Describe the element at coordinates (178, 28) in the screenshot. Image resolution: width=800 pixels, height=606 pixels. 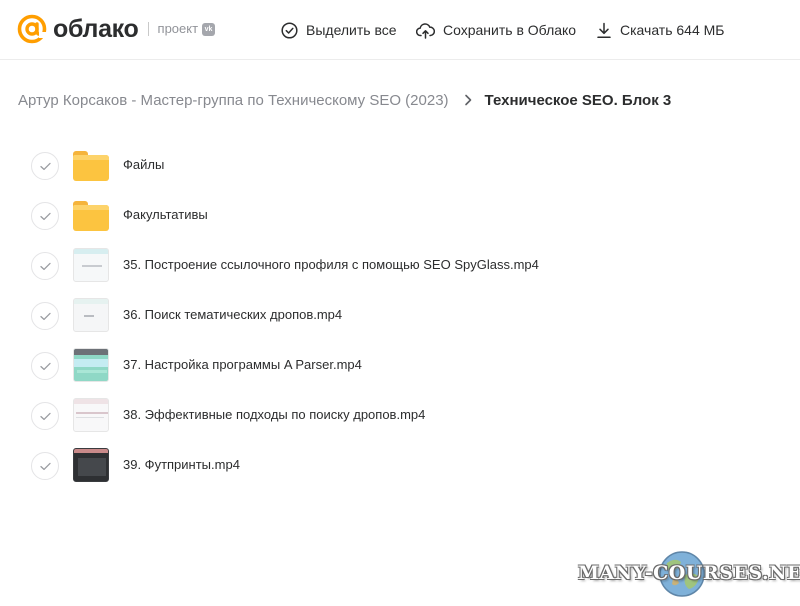
I see `project-label: проект` at that location.